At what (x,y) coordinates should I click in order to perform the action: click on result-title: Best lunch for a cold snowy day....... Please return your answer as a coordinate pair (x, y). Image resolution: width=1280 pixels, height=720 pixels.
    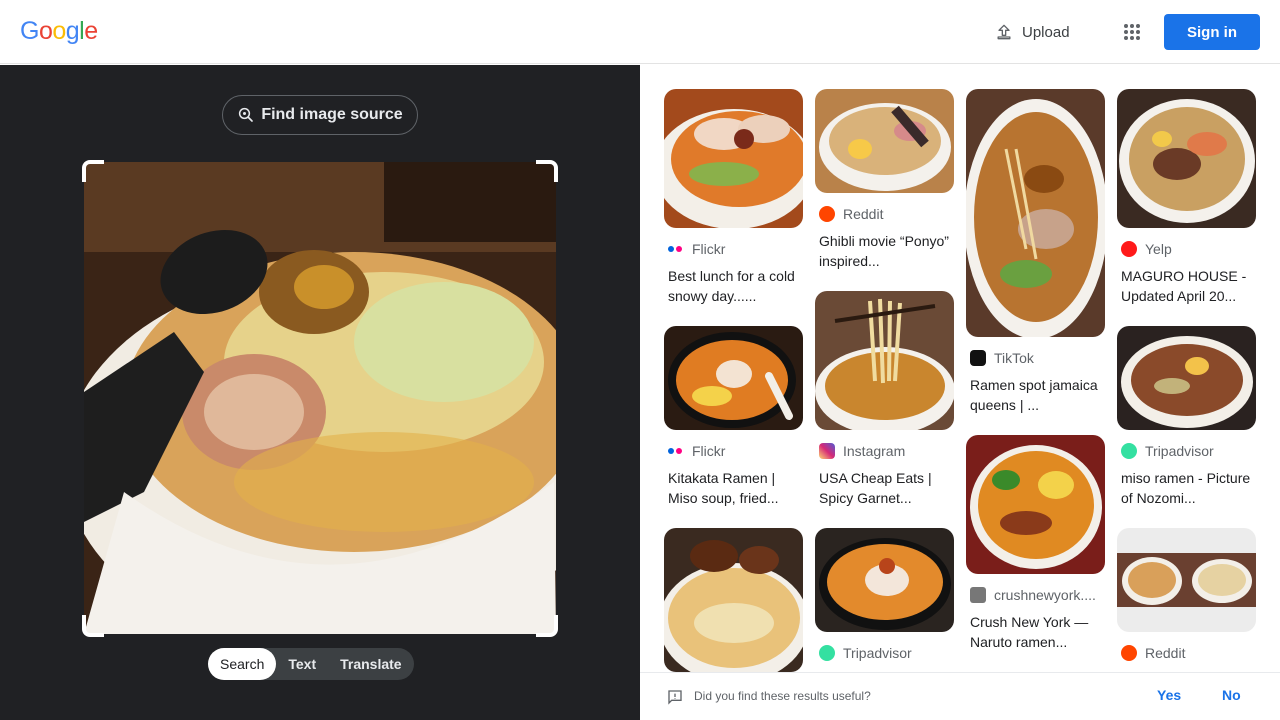
    Looking at the image, I should click on (731, 286).